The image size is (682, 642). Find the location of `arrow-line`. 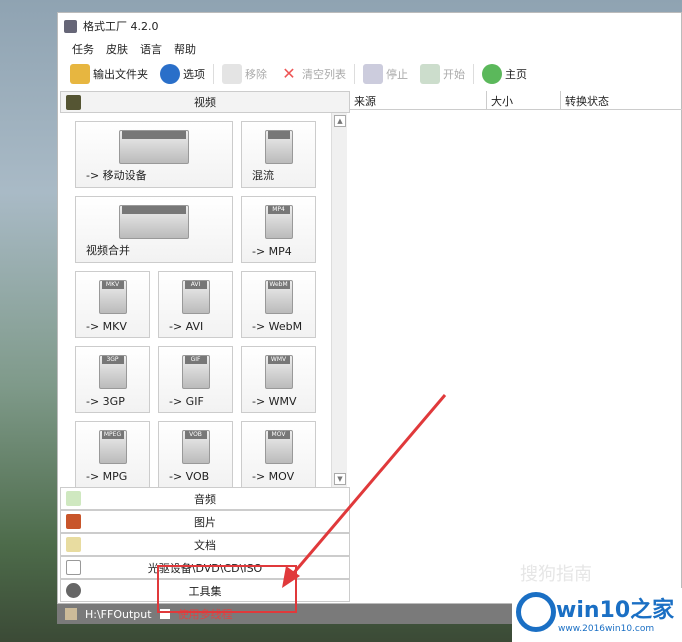

arrow-line is located at coordinates (368, 485).